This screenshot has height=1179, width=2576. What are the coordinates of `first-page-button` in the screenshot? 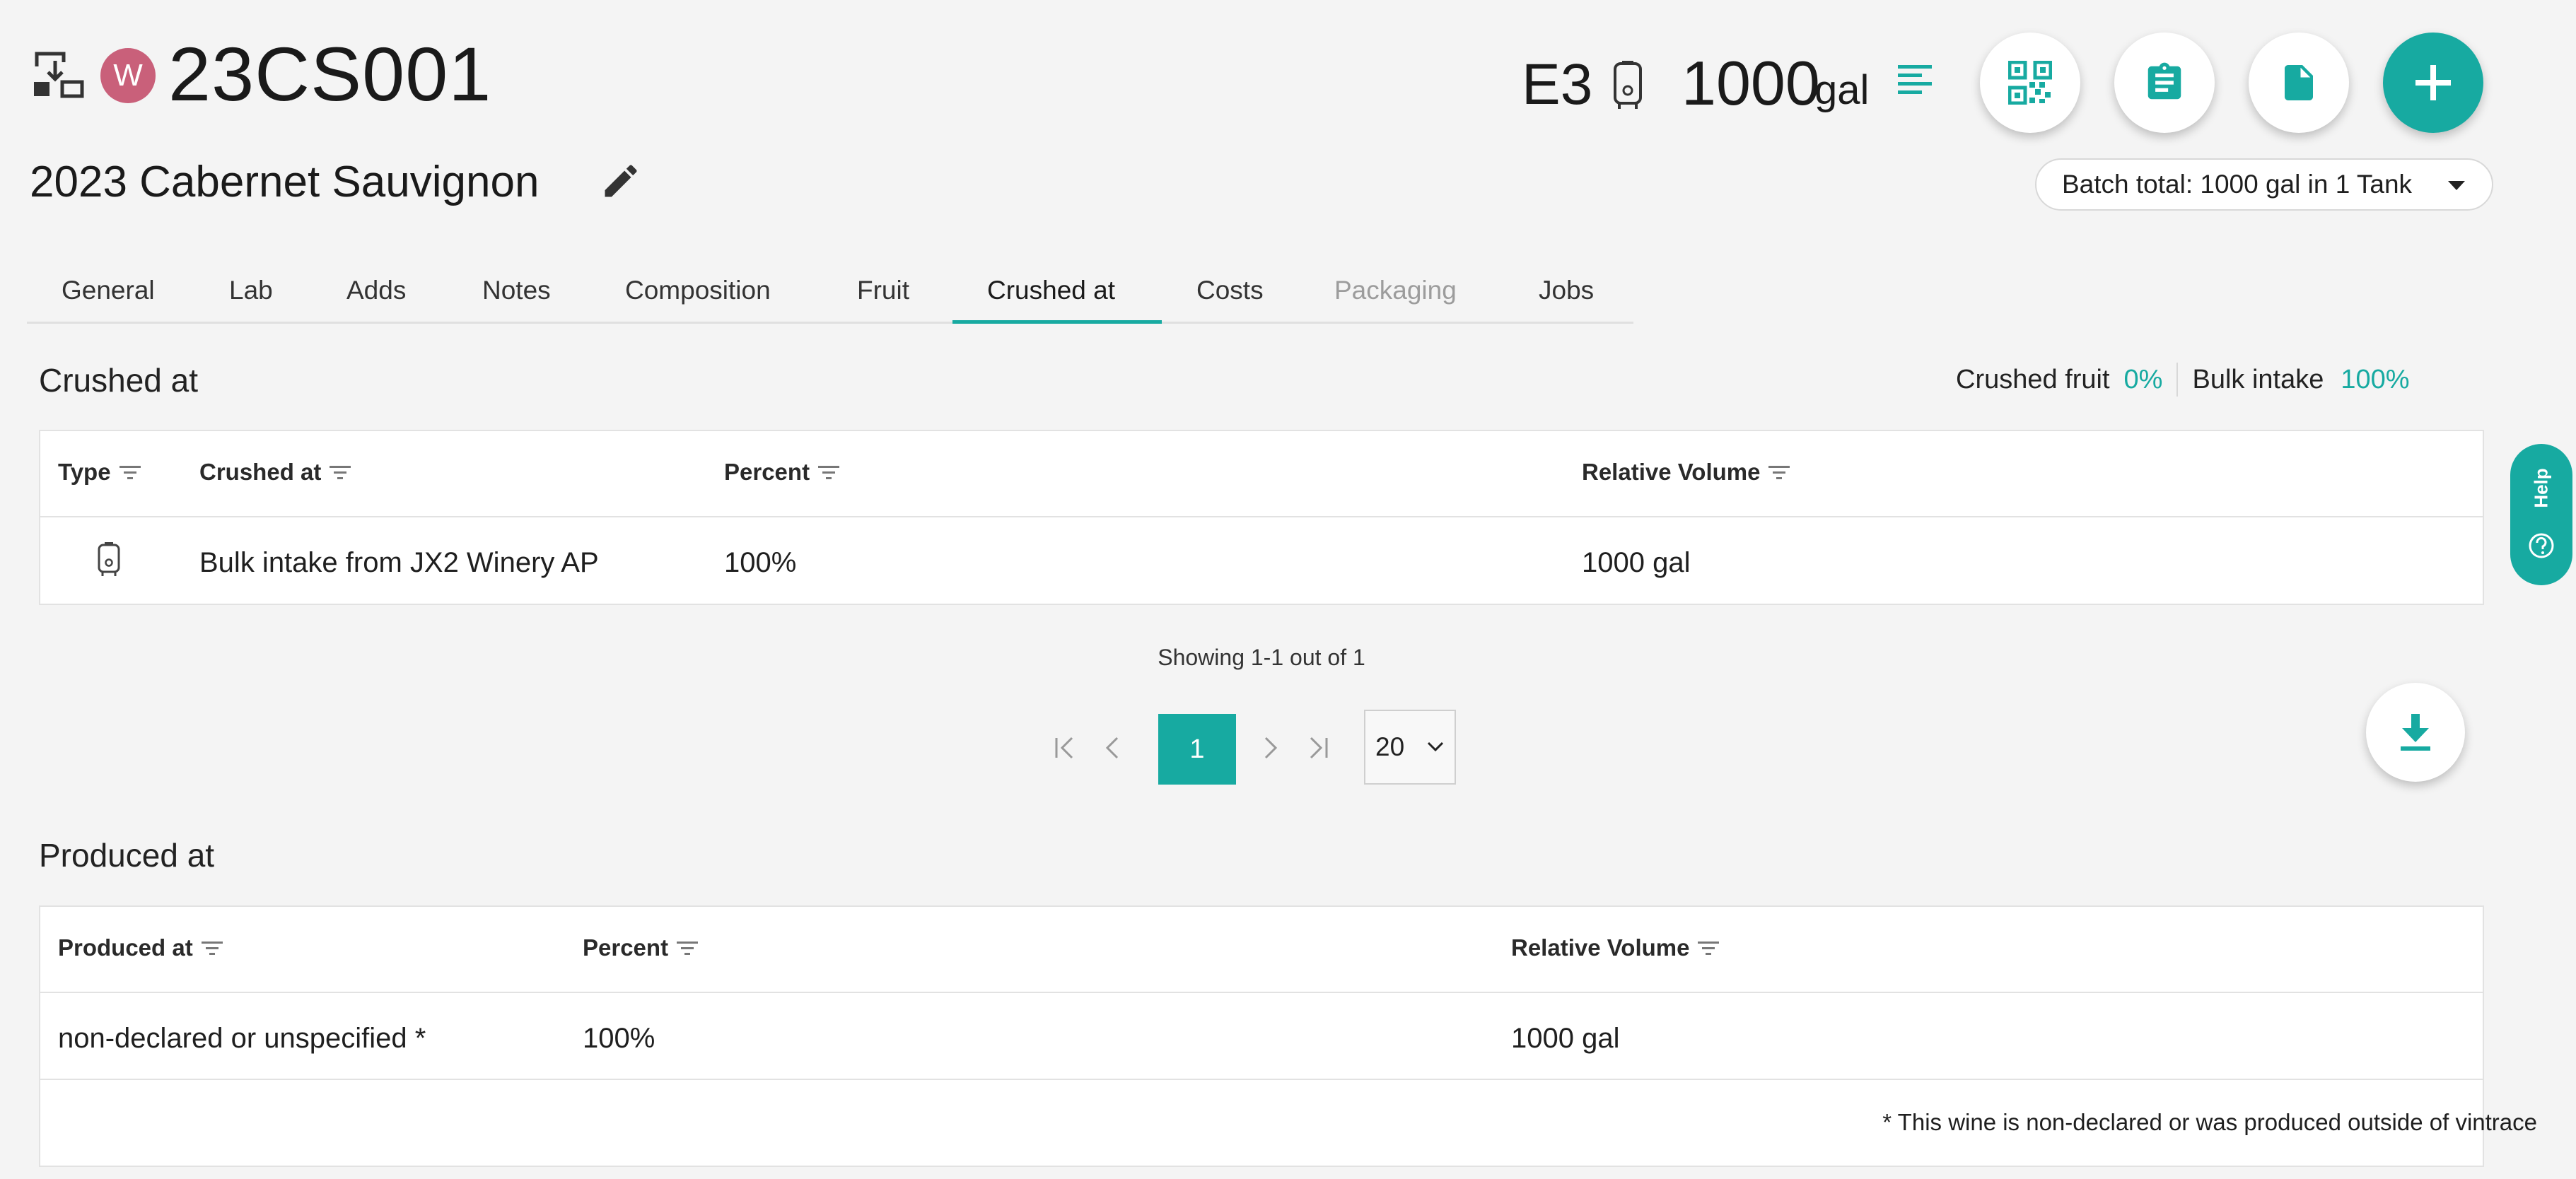 It's located at (1066, 748).